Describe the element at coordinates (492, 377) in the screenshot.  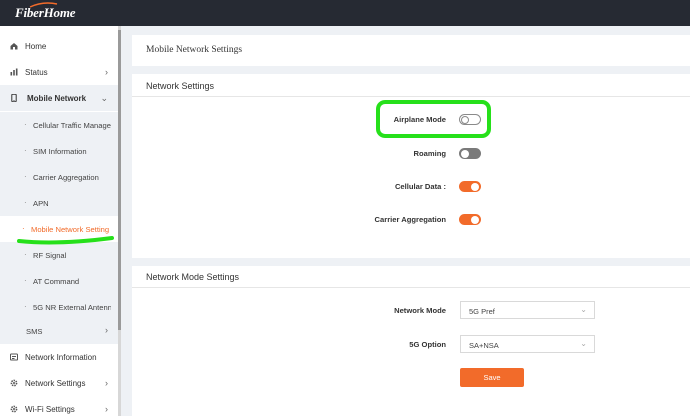
I see `save-button: Save` at that location.